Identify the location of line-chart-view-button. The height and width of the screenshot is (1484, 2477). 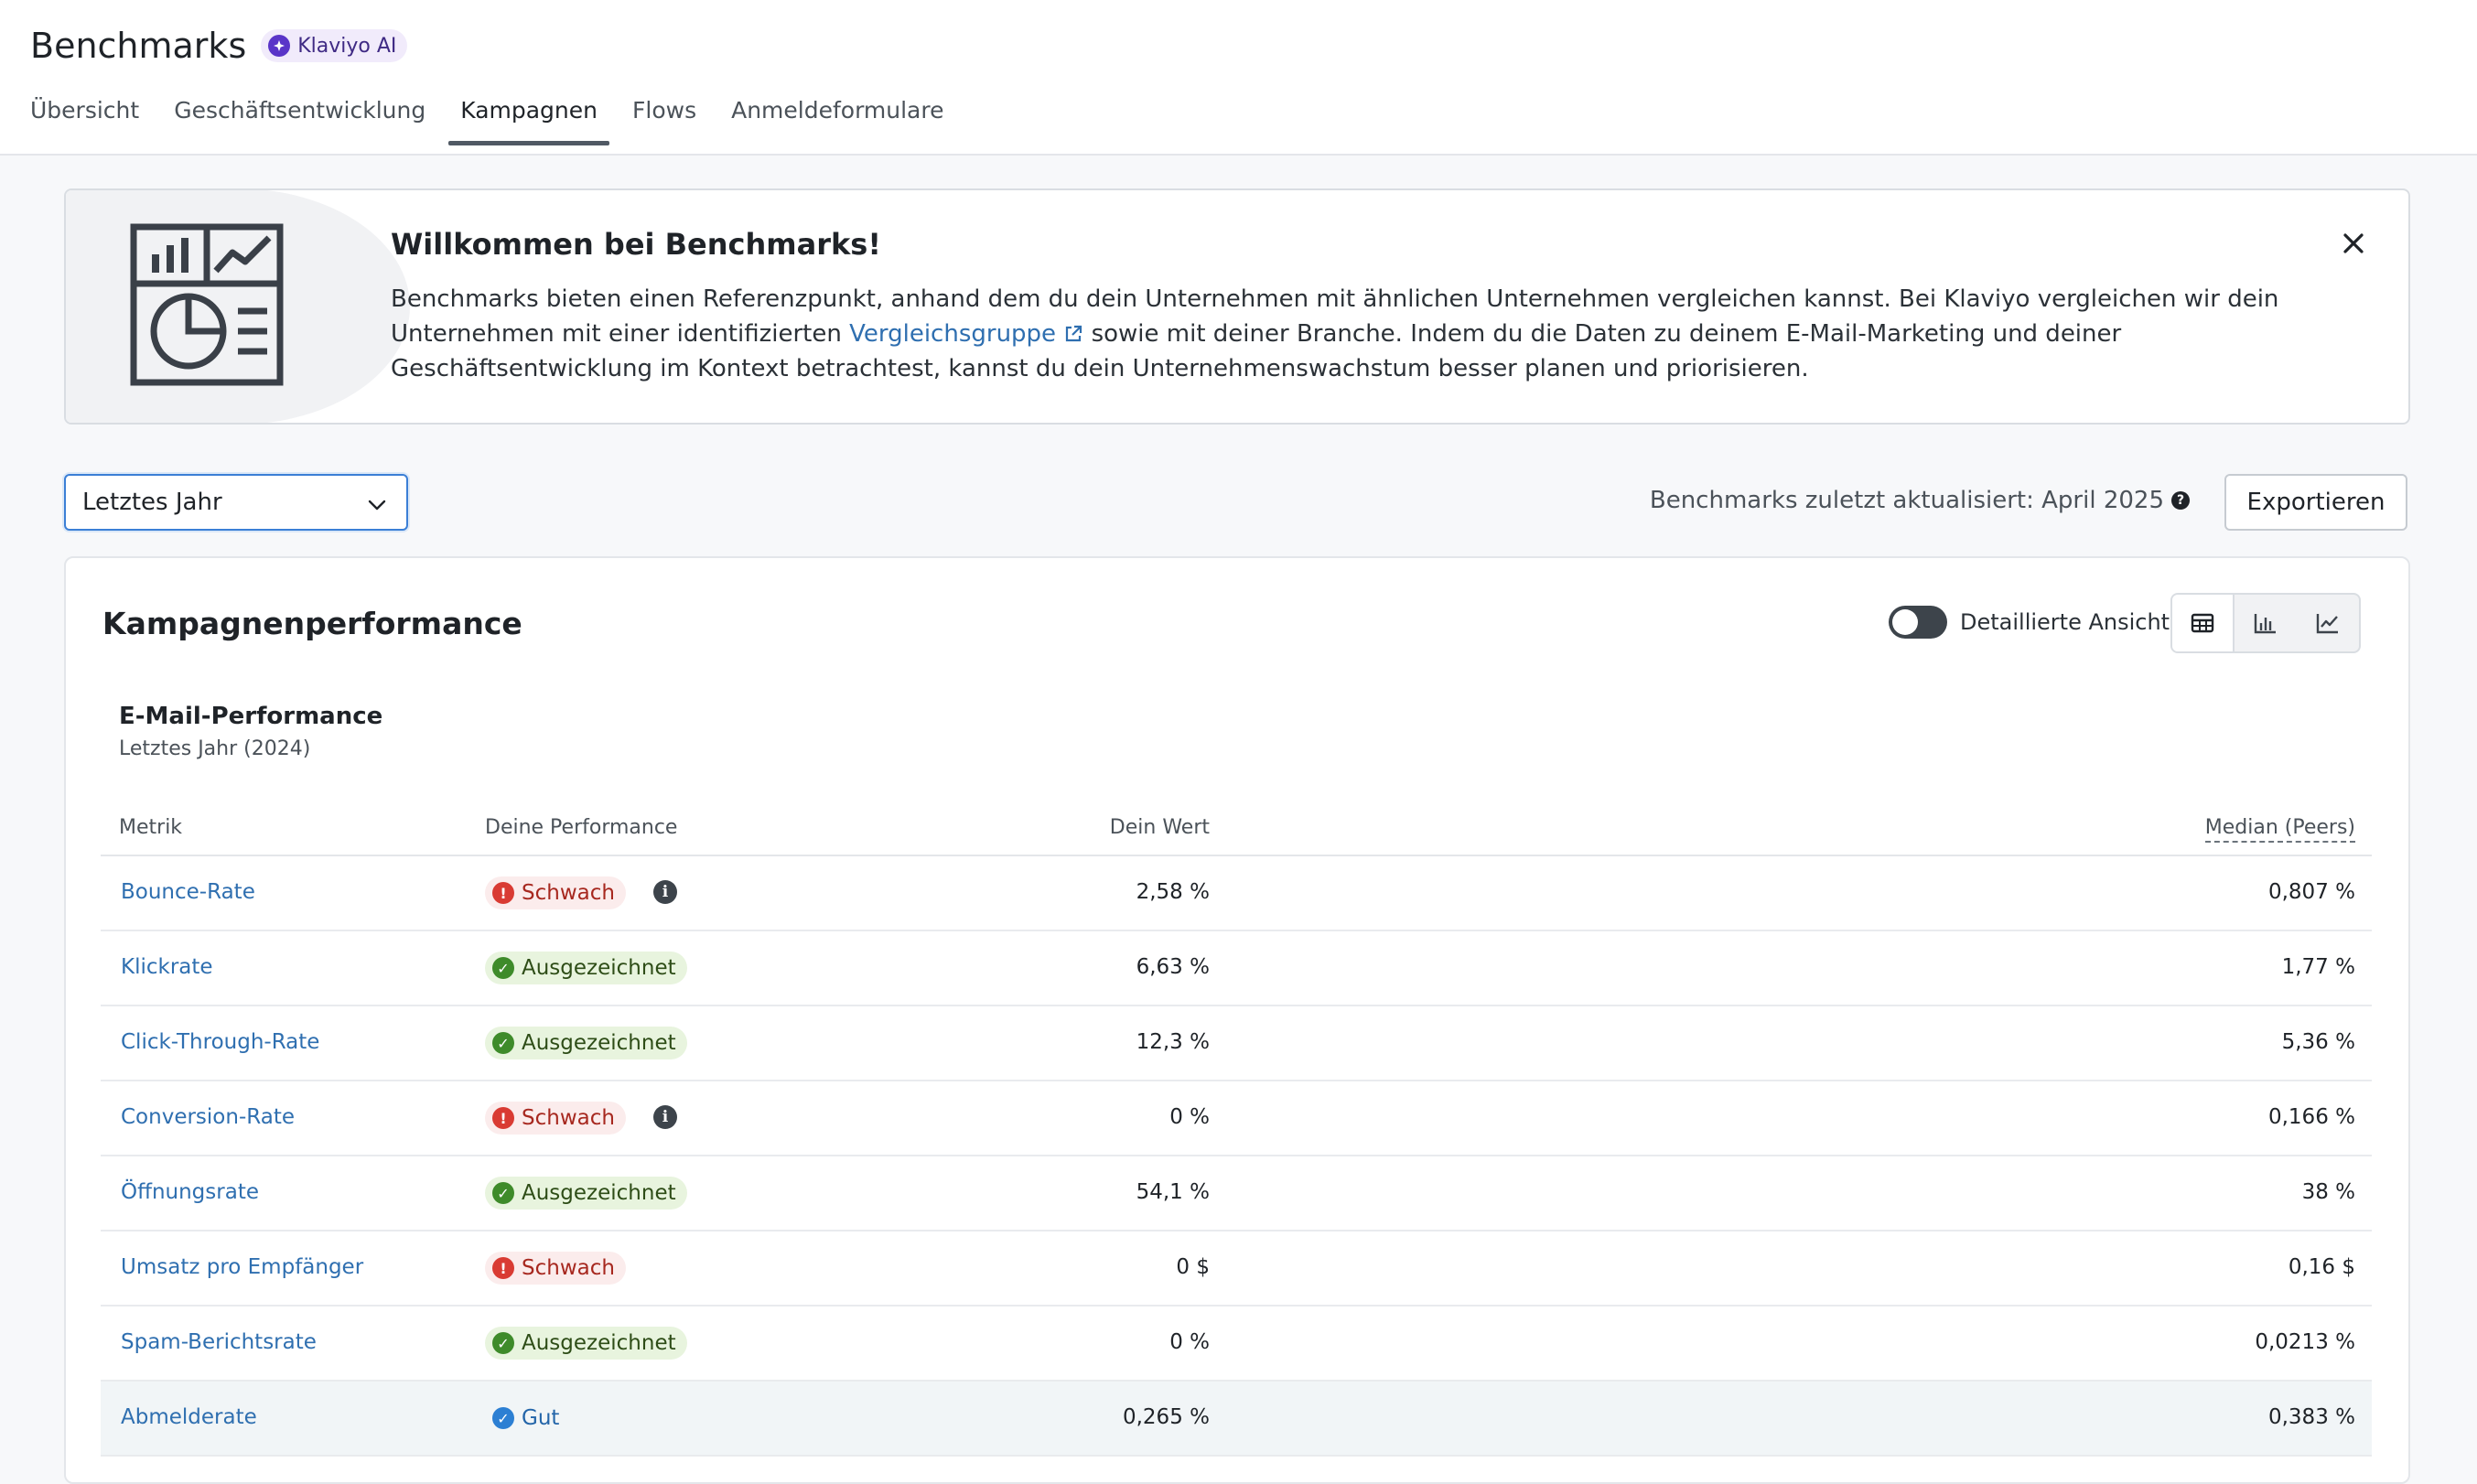
(2328, 623).